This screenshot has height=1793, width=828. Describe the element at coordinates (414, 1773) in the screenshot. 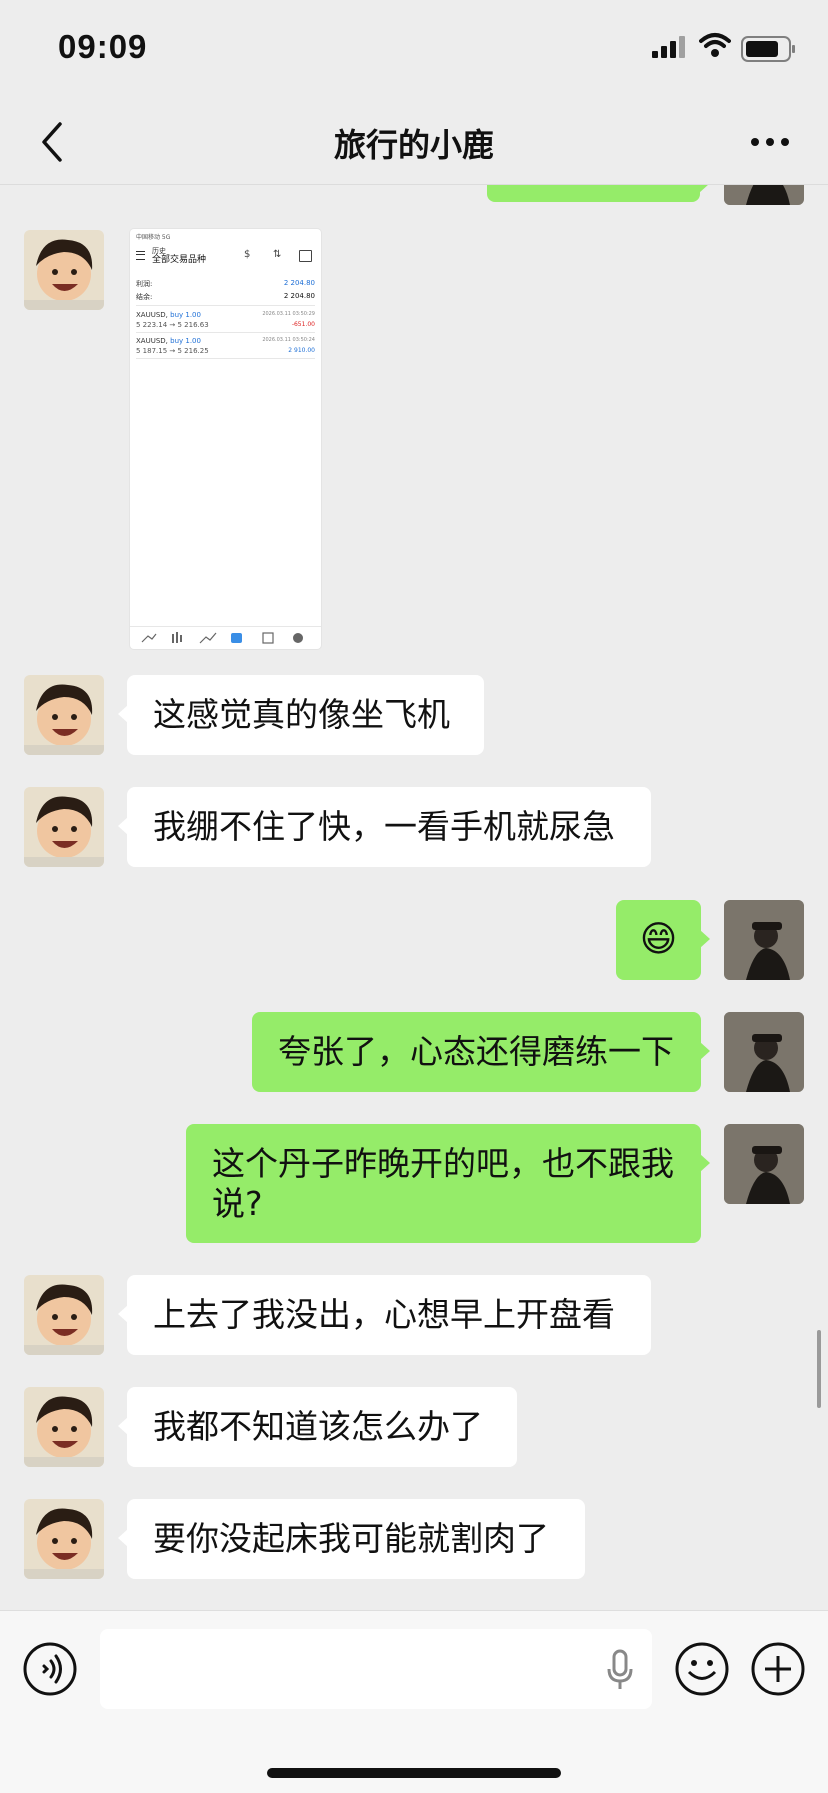

I see `home-indicator` at that location.